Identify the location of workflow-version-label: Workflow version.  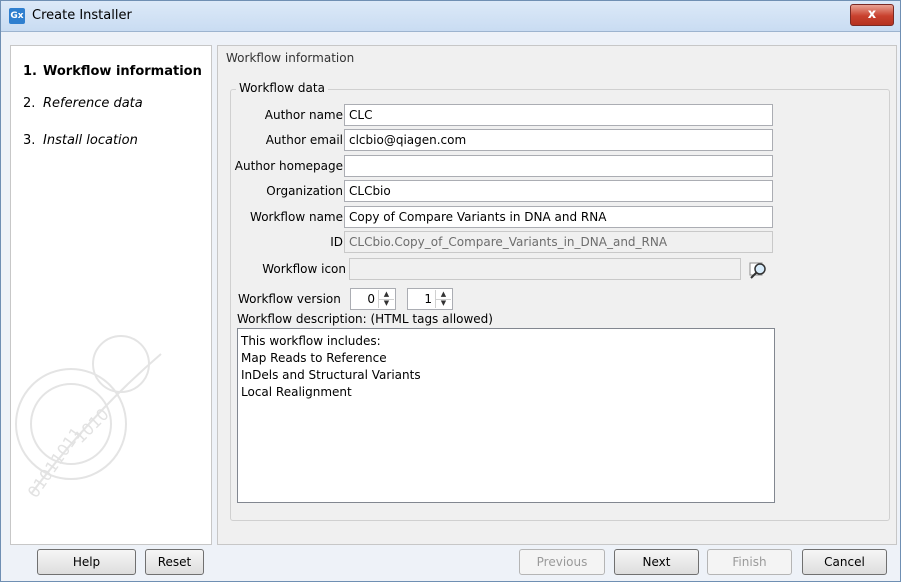
(289, 299).